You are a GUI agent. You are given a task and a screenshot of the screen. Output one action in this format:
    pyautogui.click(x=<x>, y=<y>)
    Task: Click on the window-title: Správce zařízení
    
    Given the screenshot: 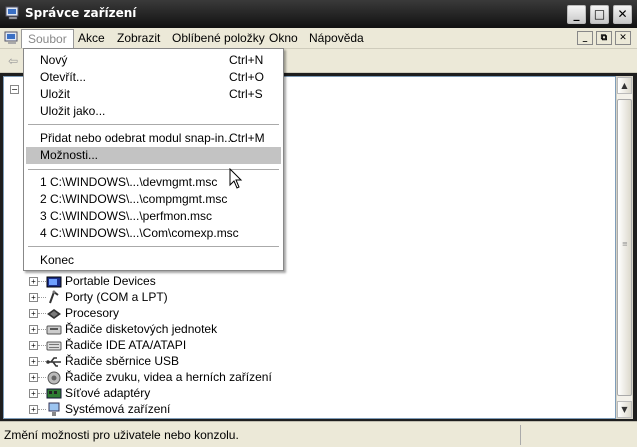 What is the action you would take?
    pyautogui.click(x=81, y=13)
    